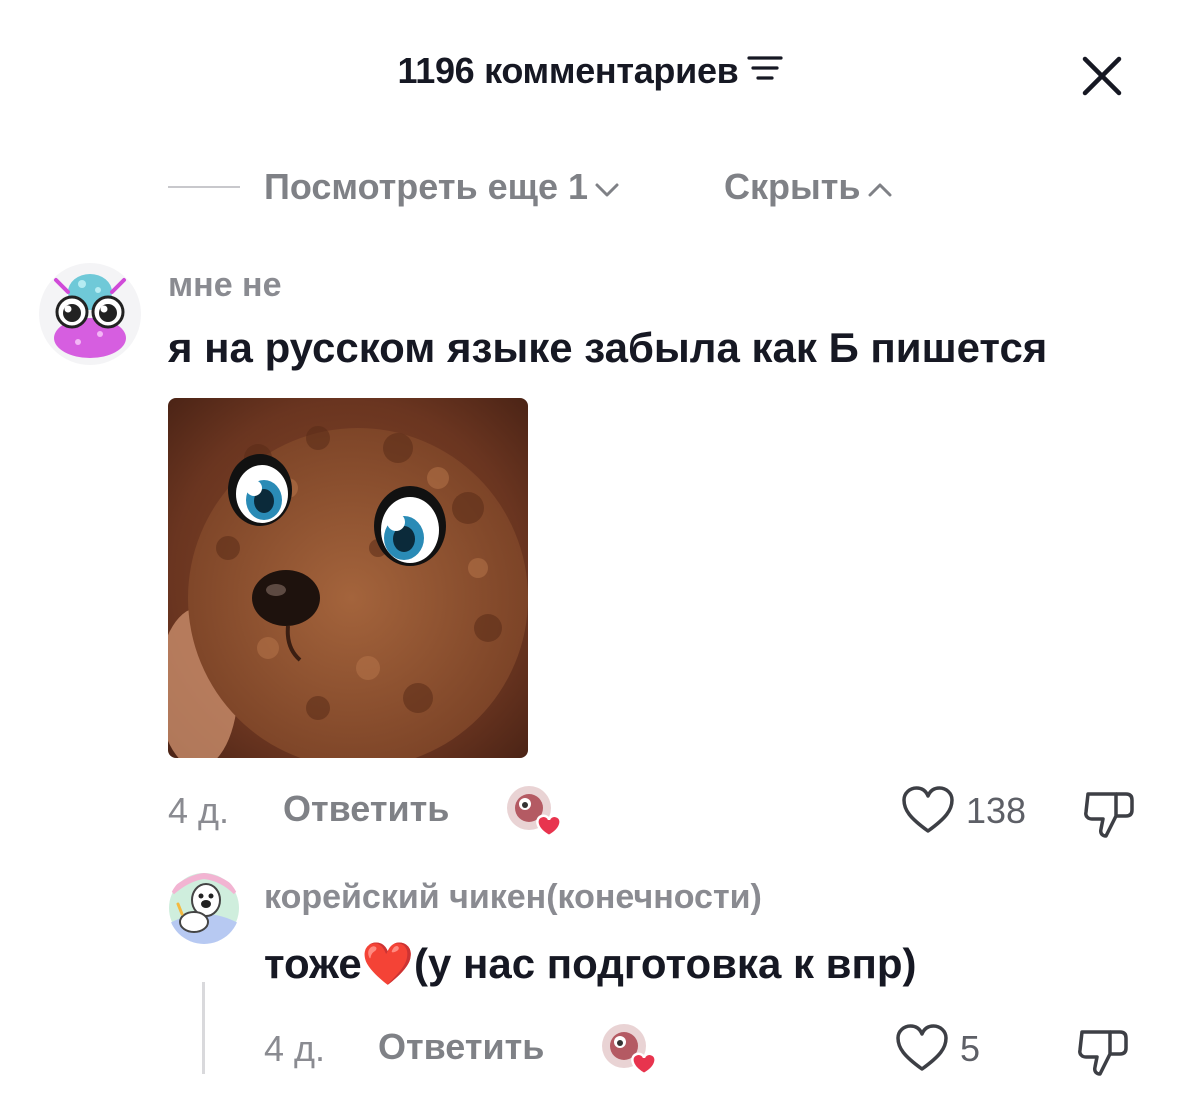 Image resolution: width=1180 pixels, height=1094 pixels. What do you see at coordinates (204, 187) in the screenshot?
I see `thread-divider` at bounding box center [204, 187].